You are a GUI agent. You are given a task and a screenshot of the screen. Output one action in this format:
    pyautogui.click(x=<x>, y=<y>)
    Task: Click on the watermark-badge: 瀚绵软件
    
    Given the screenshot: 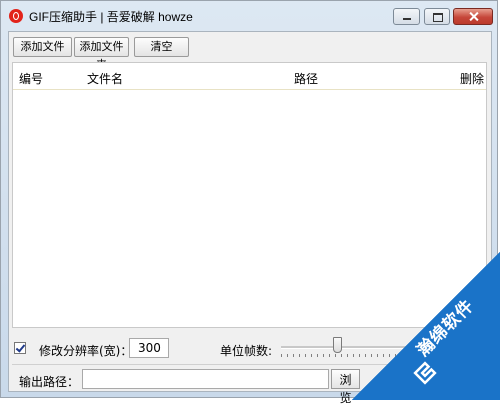 What is the action you would take?
    pyautogui.click(x=426, y=326)
    